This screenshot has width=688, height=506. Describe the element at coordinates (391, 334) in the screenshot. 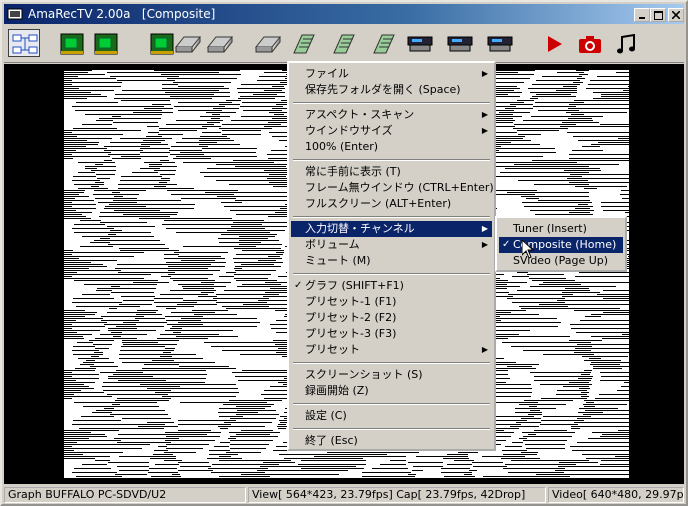

I see `menu-item-preset-3: プリセット-3 (F3)` at that location.